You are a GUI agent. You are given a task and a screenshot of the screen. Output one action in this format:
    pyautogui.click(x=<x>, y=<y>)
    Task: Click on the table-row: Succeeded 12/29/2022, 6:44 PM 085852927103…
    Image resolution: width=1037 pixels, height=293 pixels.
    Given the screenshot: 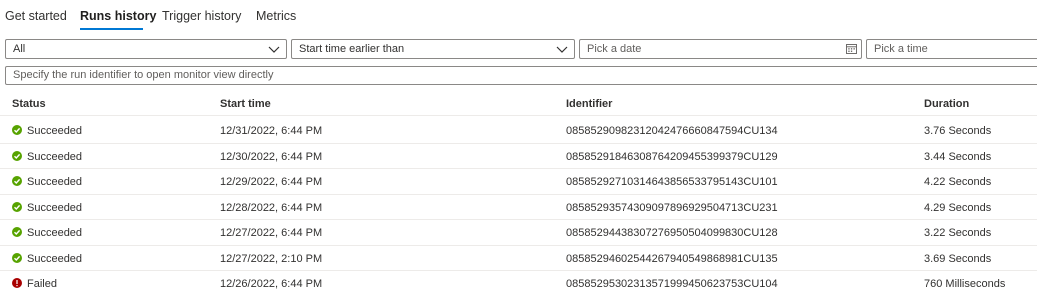 What is the action you would take?
    pyautogui.click(x=518, y=182)
    